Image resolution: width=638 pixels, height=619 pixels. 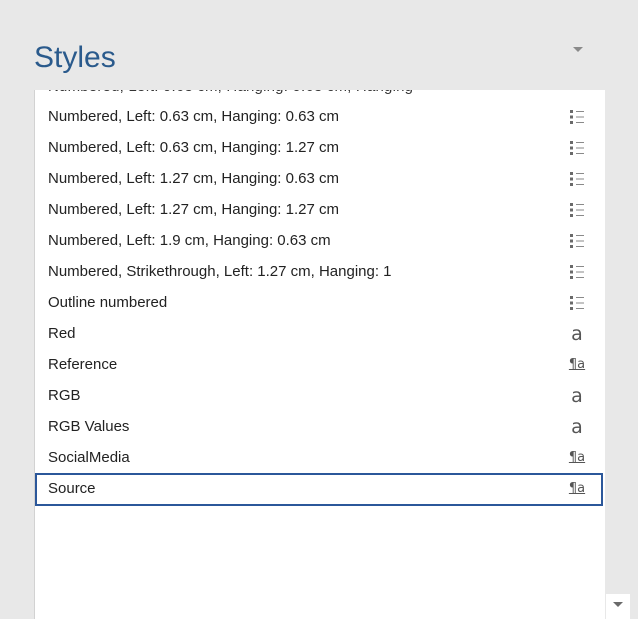 I want to click on styles-pane-header: Styles, so click(x=319, y=45).